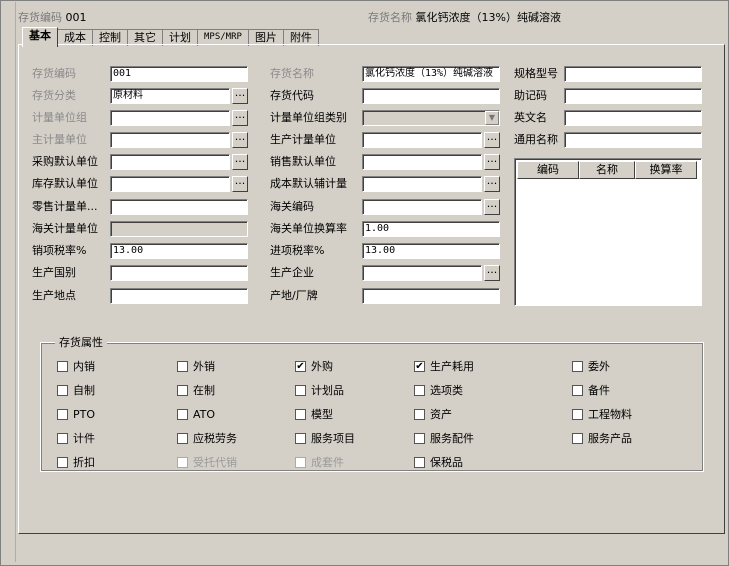 This screenshot has width=729, height=566. Describe the element at coordinates (599, 366) in the screenshot. I see `attr-checkbox-label: 委外` at that location.